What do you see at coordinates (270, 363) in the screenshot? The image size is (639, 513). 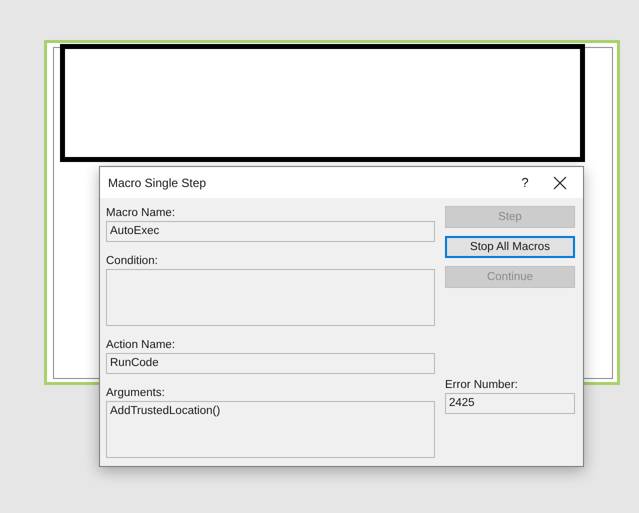 I see `input-field: RunCode` at bounding box center [270, 363].